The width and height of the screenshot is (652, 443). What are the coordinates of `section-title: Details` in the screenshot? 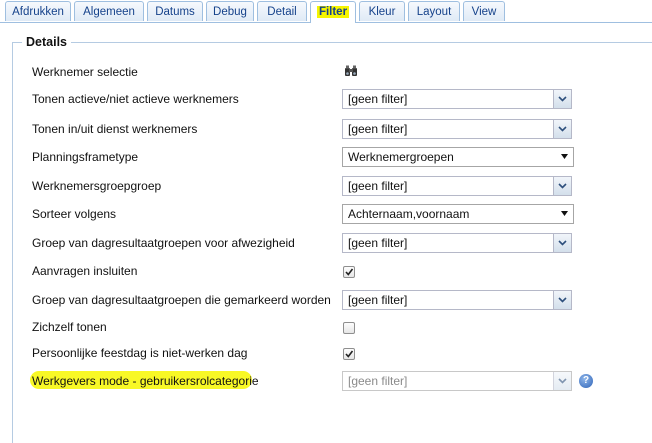 It's located at (46, 42).